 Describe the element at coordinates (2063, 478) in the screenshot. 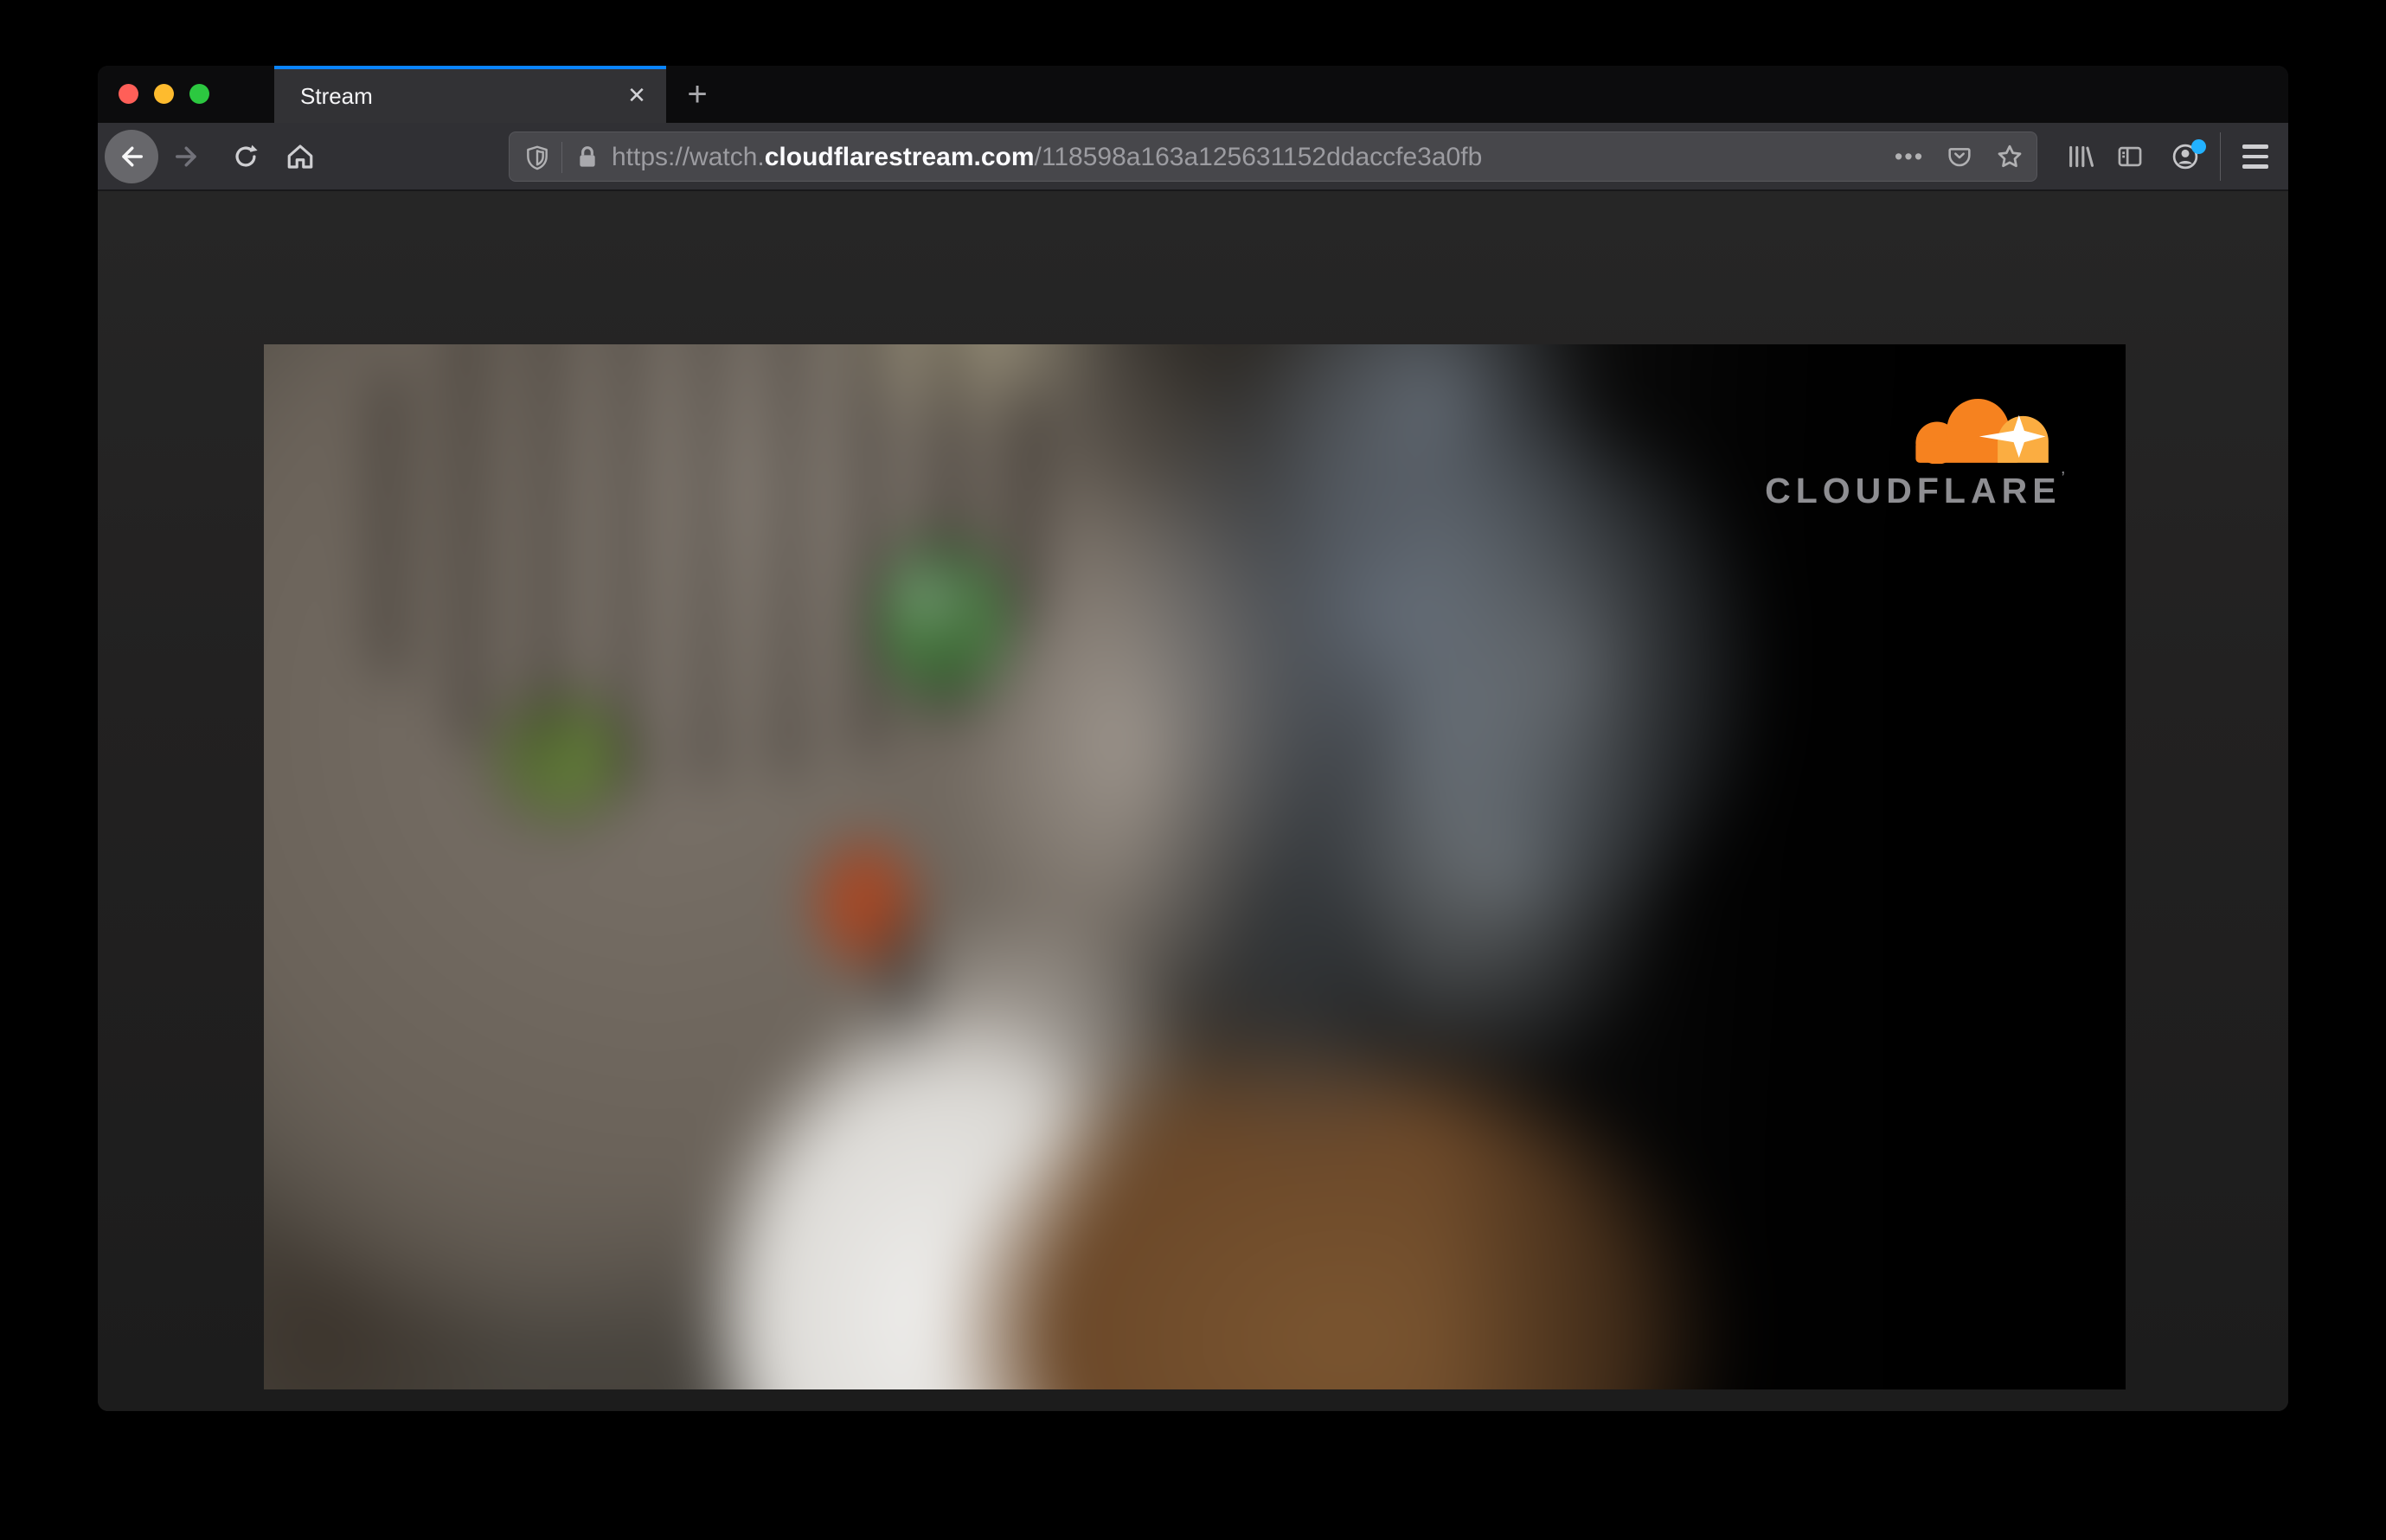

I see `cloudflare-trademark: ’` at that location.